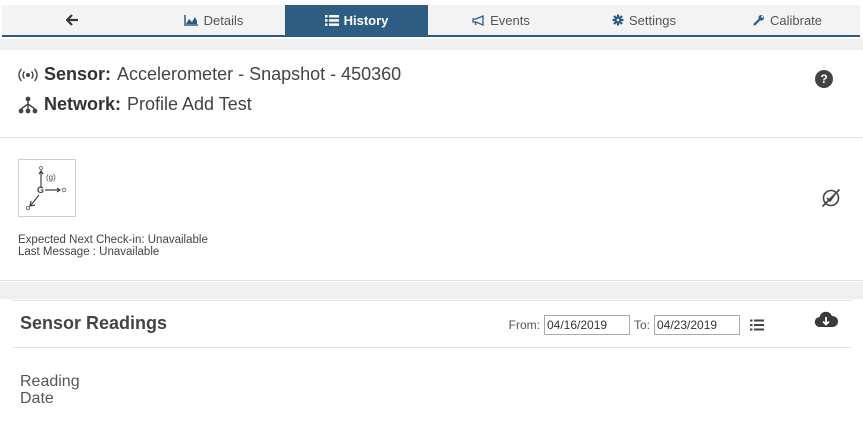  Describe the element at coordinates (50, 381) in the screenshot. I see `reading-column-label: Reading` at that location.